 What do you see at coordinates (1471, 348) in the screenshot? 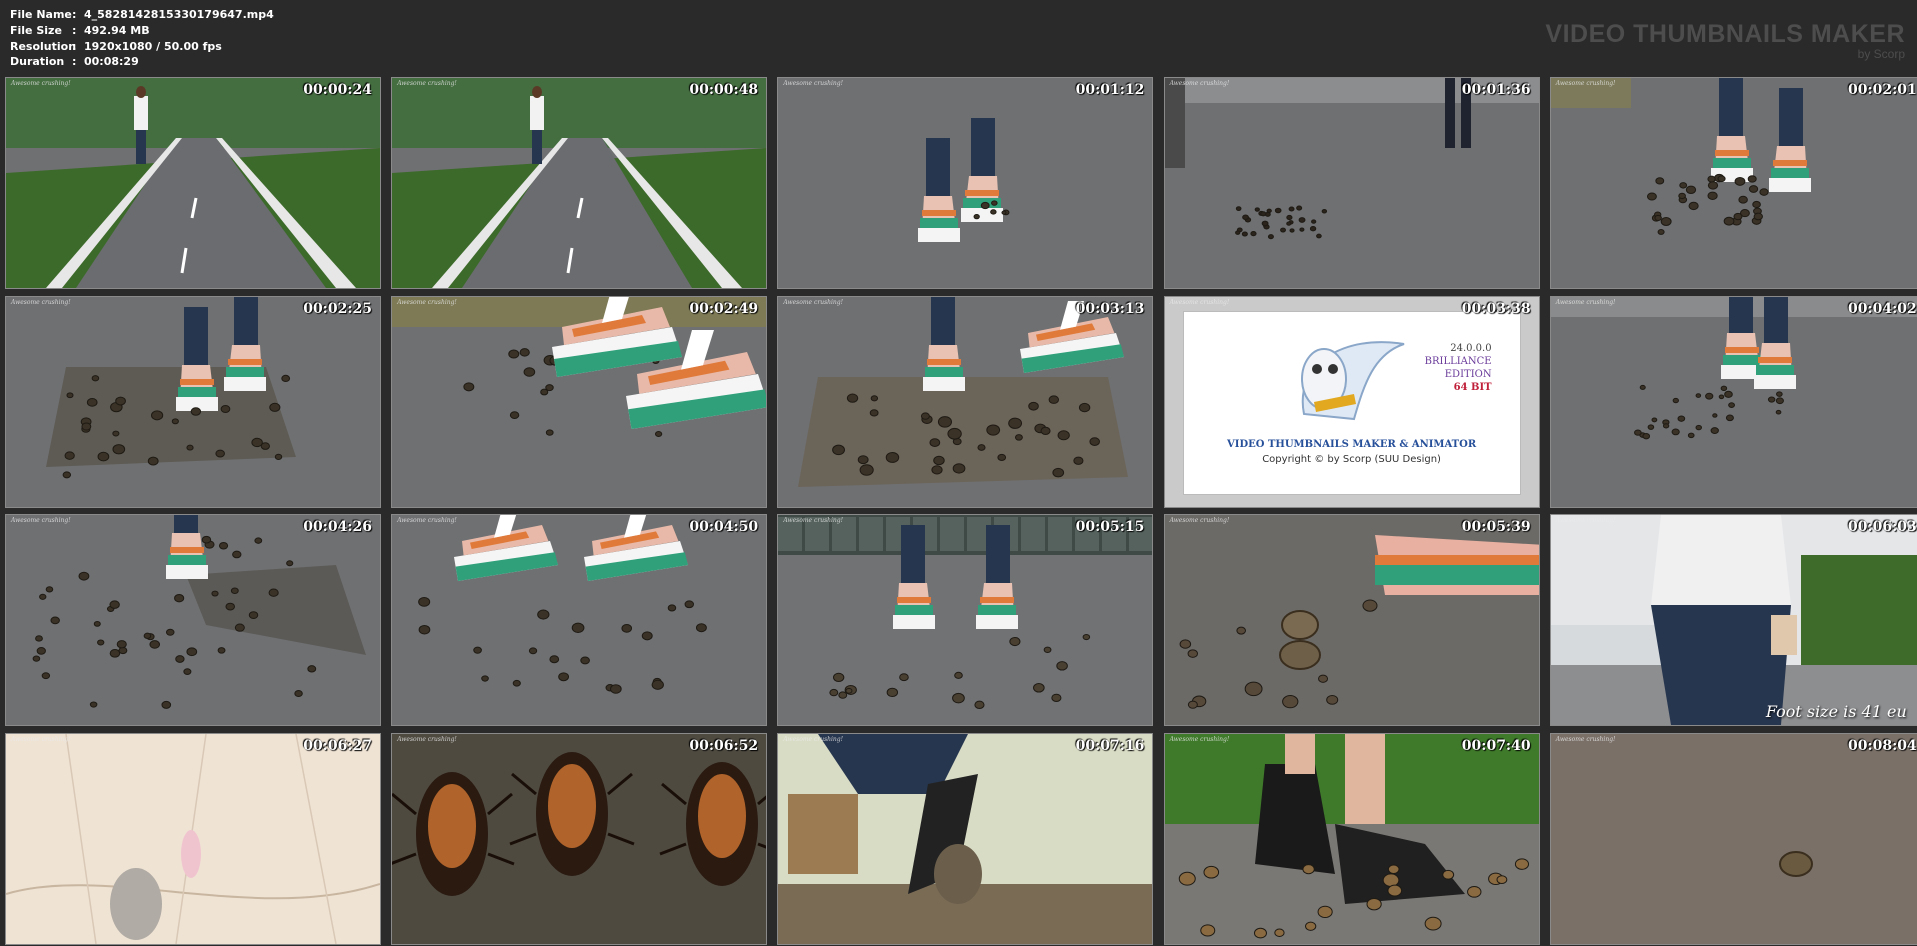
I see `version-number: 24.0.0.0` at bounding box center [1471, 348].